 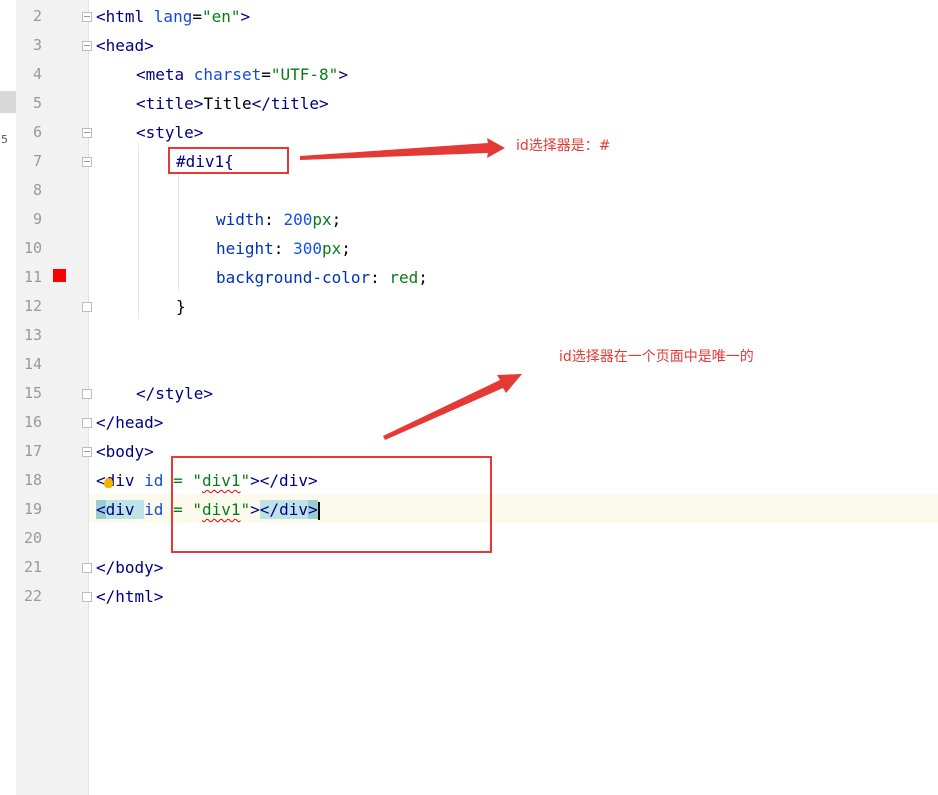 I want to click on annotation-arrows, so click(x=411, y=289).